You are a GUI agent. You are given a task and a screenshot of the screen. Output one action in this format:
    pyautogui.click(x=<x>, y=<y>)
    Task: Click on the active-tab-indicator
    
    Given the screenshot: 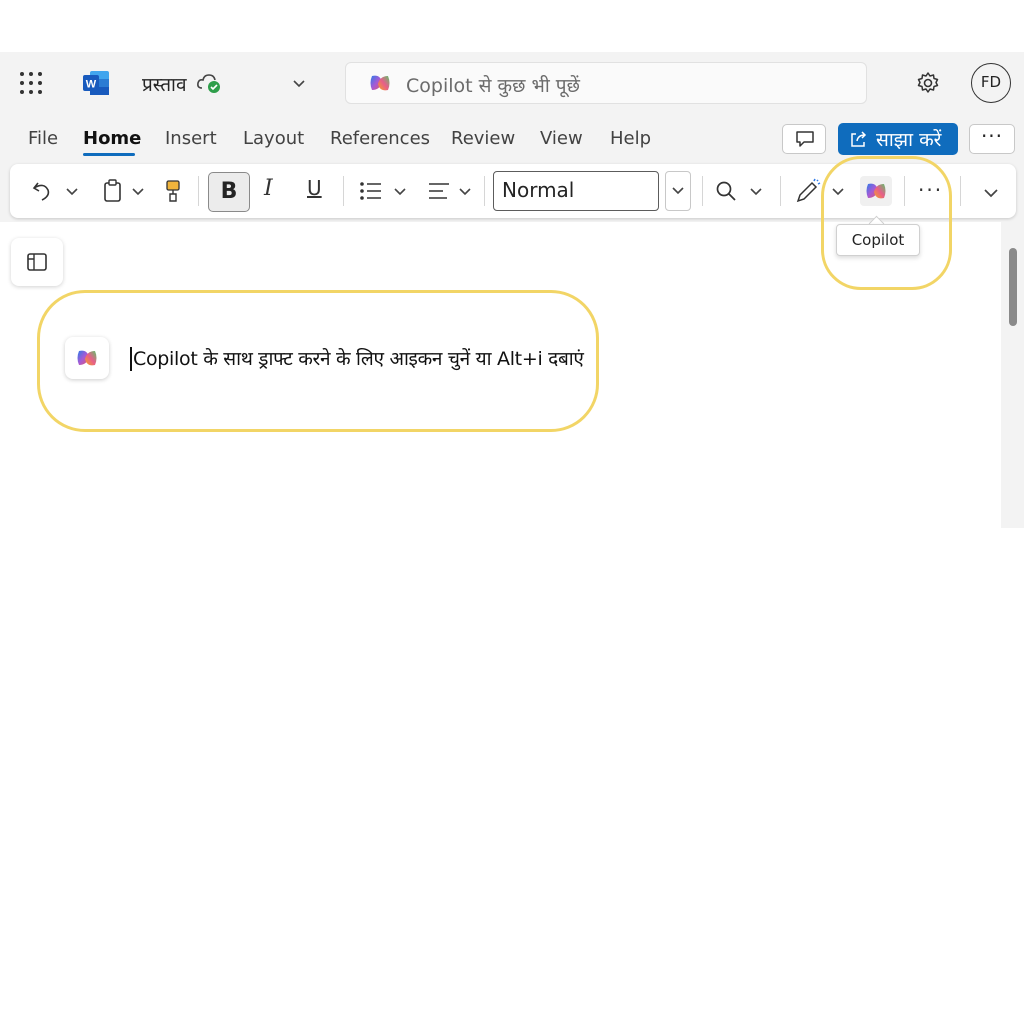 What is the action you would take?
    pyautogui.click(x=109, y=154)
    